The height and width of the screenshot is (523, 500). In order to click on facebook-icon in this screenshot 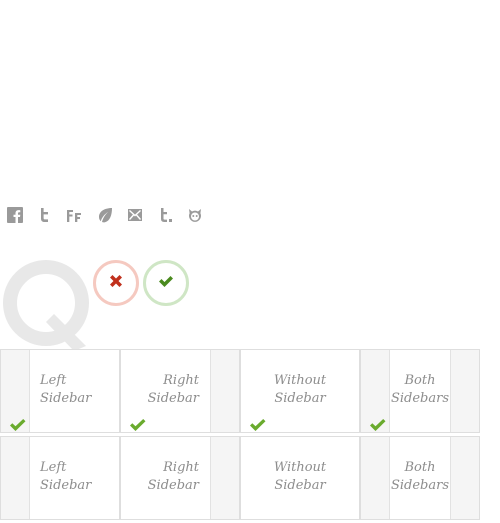, I will do `click(15, 215)`.